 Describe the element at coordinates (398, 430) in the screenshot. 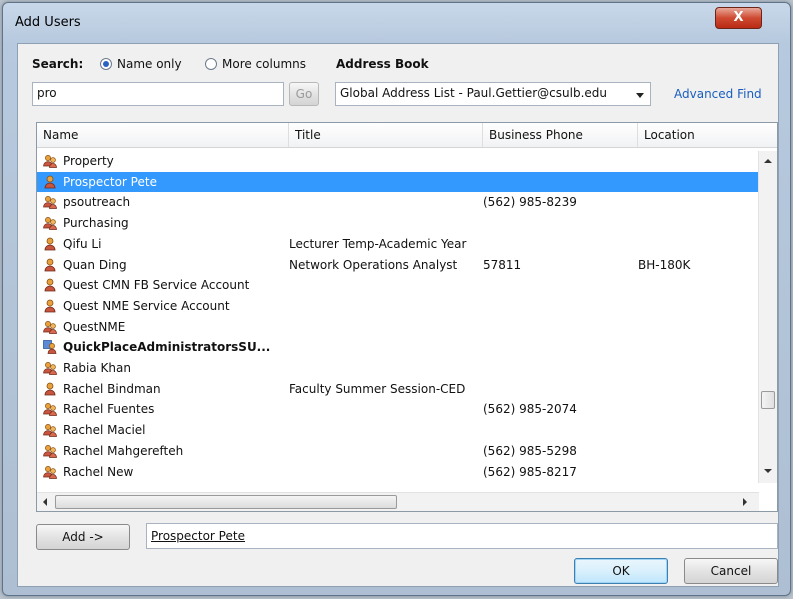

I see `list-item: Rachel Maciel` at that location.